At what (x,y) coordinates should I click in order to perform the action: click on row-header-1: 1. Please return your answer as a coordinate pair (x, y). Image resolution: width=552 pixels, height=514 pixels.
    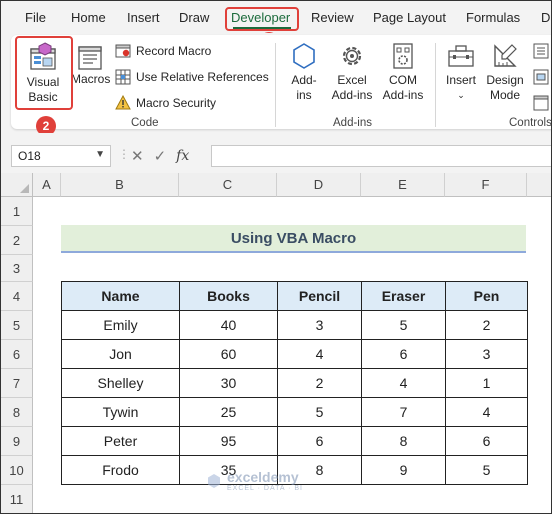
    Looking at the image, I should click on (17, 211).